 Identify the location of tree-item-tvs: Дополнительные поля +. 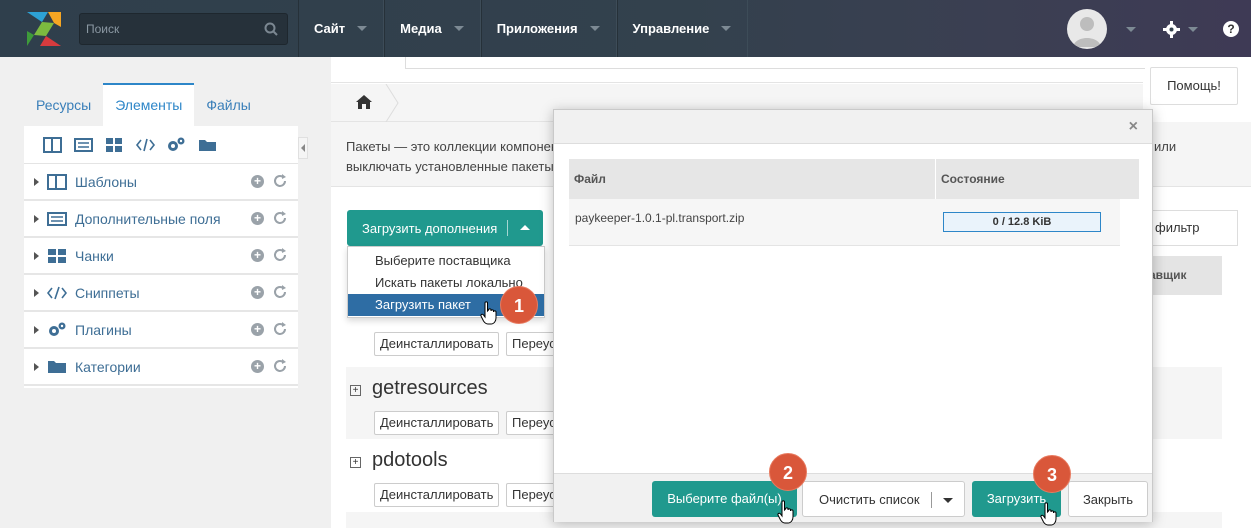
(161, 219).